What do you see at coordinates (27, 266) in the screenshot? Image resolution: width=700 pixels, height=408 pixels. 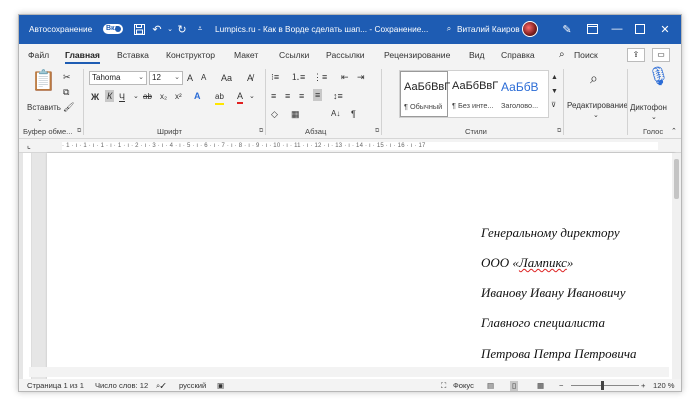 I see `vertical-ruler` at bounding box center [27, 266].